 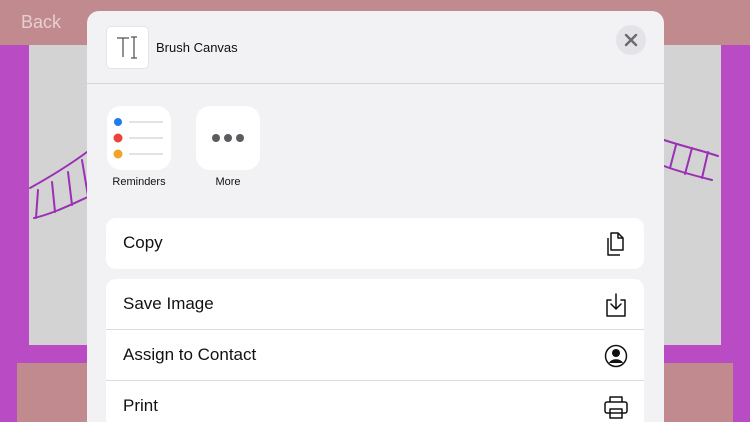 I want to click on more-icon, so click(x=228, y=138).